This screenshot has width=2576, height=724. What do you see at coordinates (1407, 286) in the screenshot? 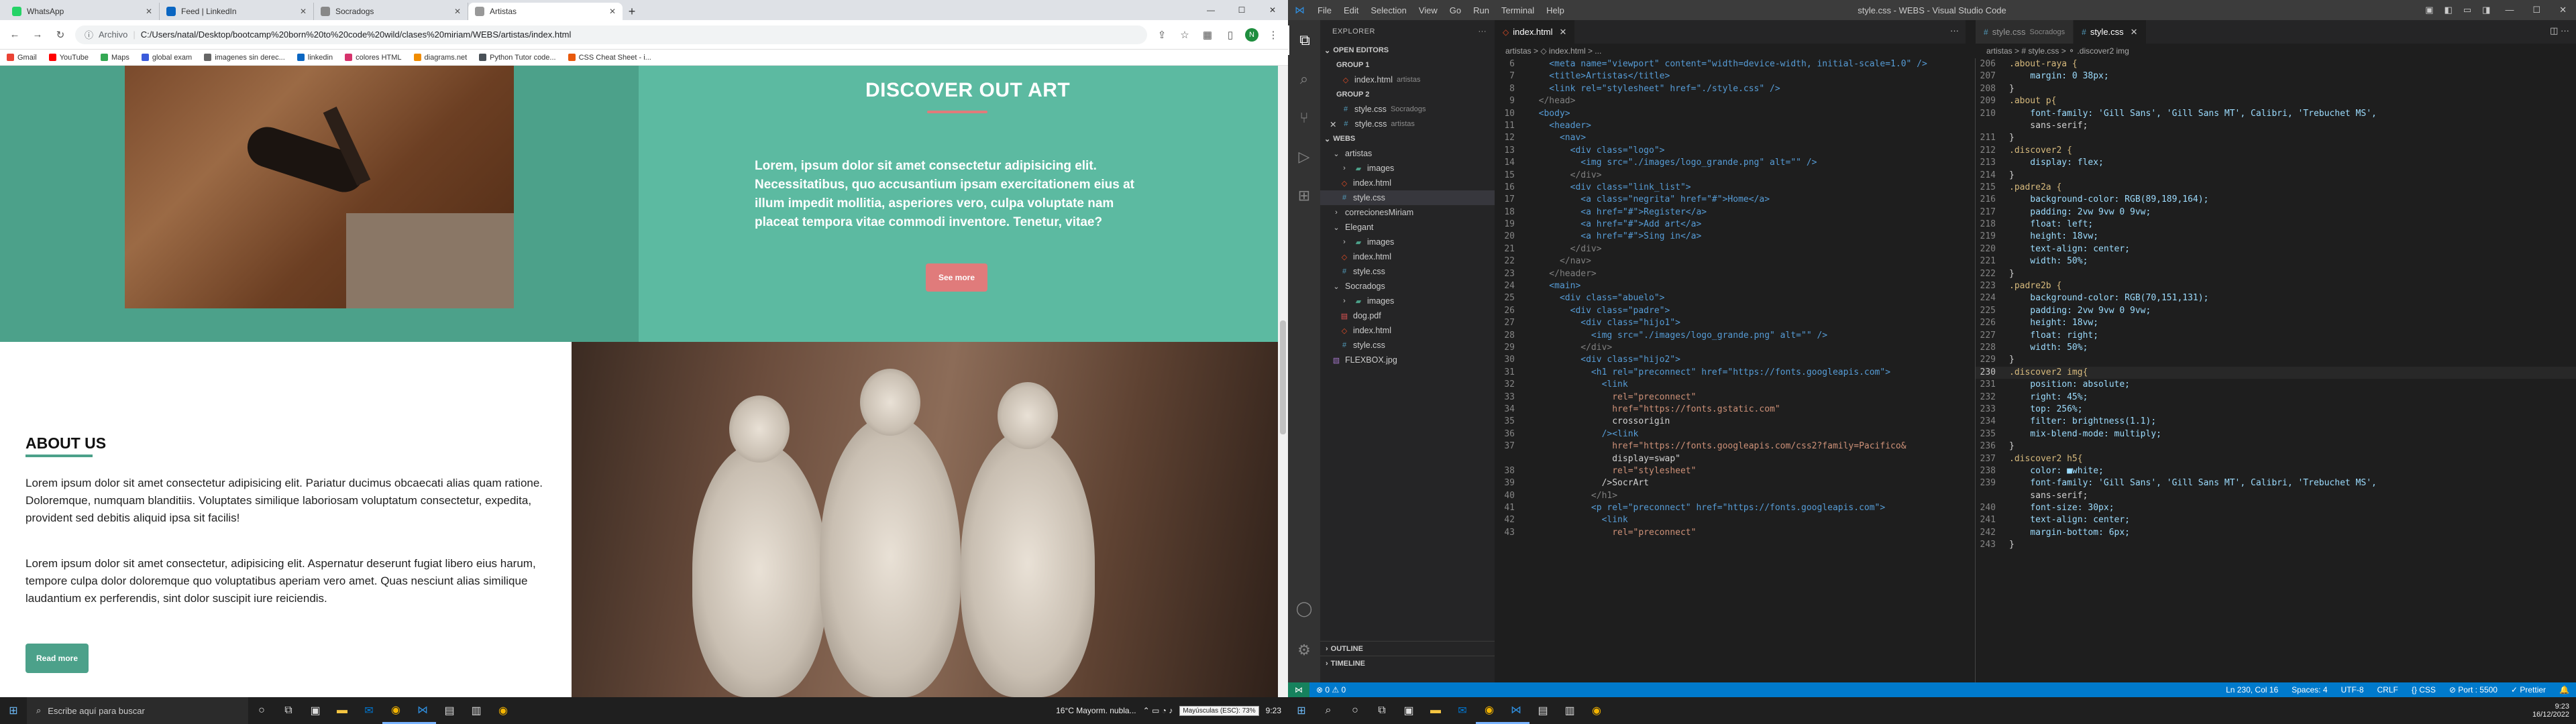
I see `tree-item: ⌄ Socradogs` at bounding box center [1407, 286].